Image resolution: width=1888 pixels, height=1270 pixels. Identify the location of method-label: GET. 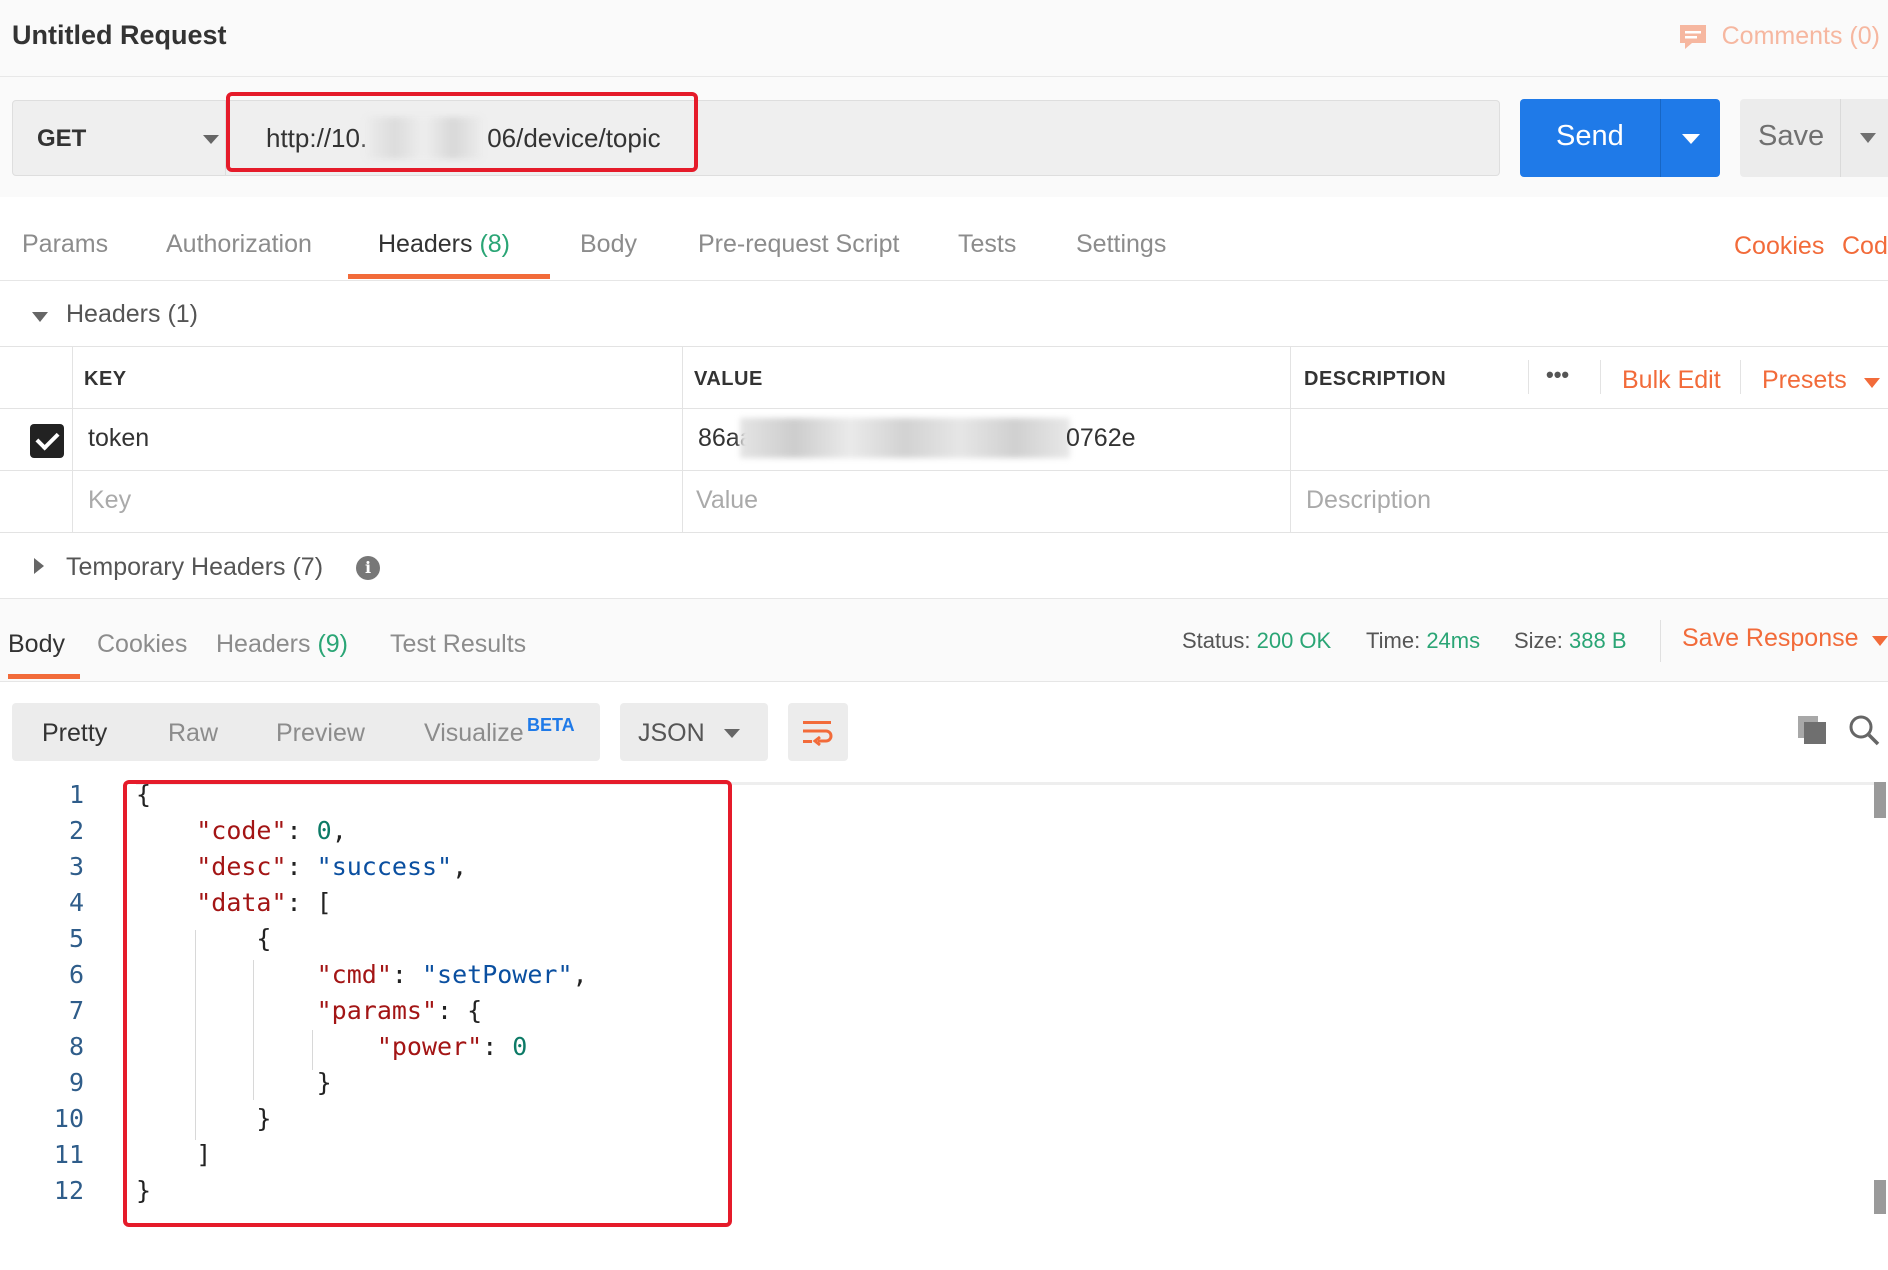
(62, 138).